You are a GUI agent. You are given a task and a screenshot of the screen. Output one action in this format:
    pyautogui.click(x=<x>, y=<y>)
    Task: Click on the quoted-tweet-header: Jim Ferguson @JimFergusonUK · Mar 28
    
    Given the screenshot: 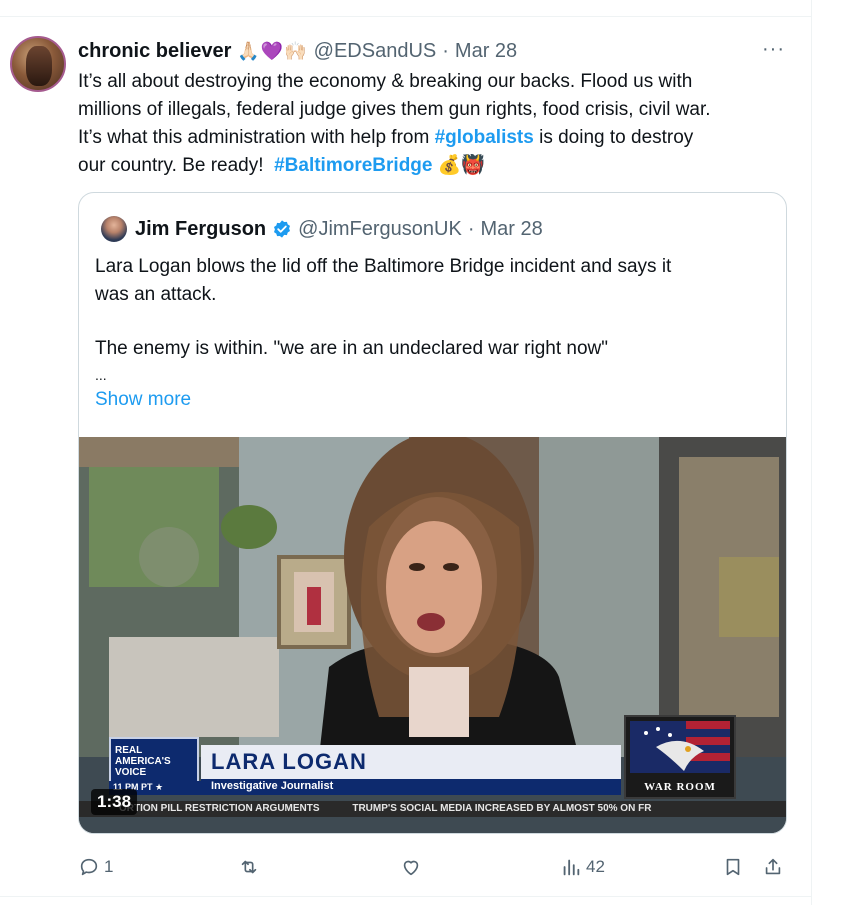 What is the action you would take?
    pyautogui.click(x=339, y=229)
    